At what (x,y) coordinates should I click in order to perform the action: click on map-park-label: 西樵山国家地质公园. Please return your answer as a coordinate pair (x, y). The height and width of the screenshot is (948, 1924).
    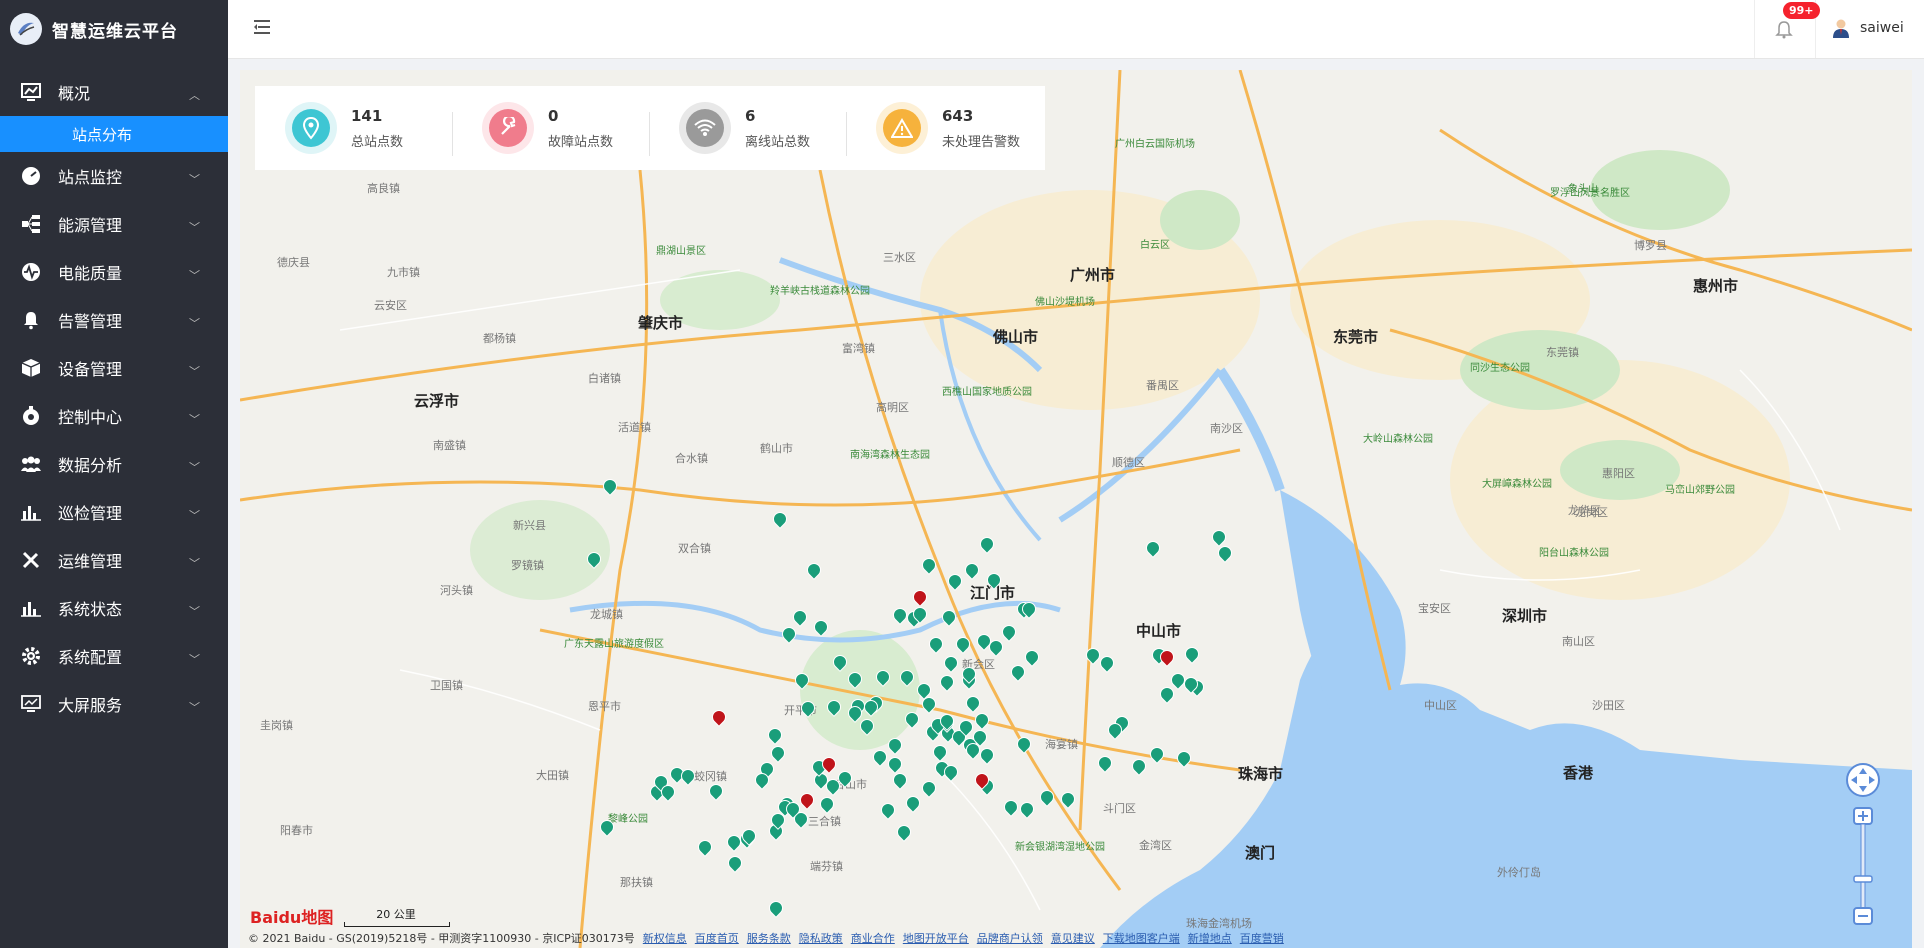
    Looking at the image, I should click on (987, 392).